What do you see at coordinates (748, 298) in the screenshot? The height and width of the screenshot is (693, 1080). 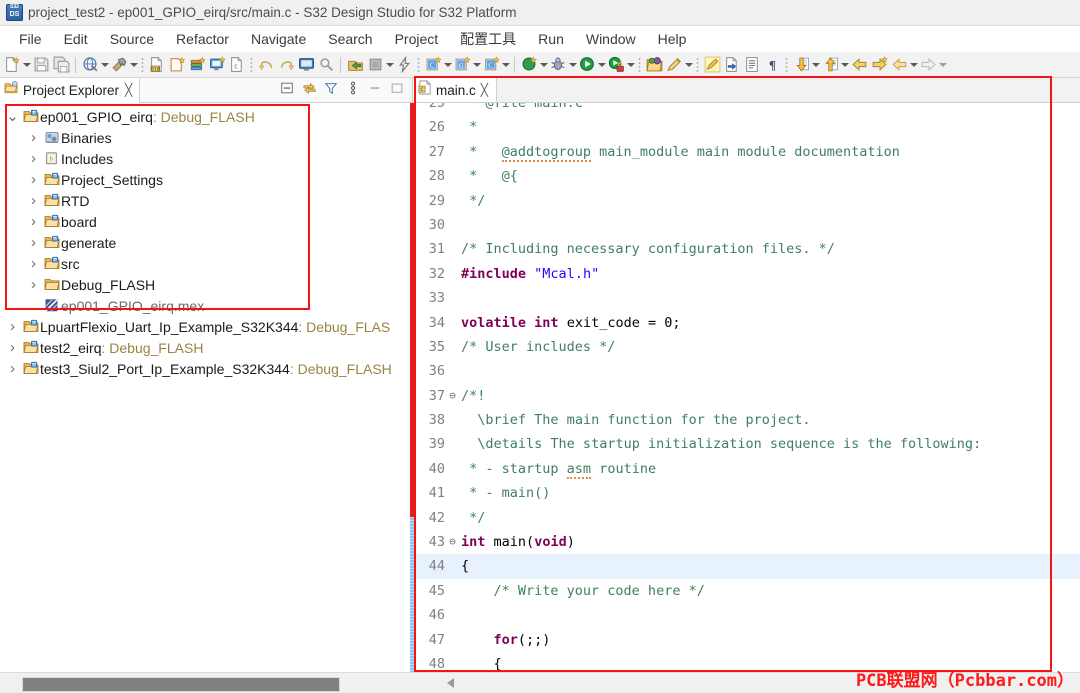 I see `code-line-33: 33` at bounding box center [748, 298].